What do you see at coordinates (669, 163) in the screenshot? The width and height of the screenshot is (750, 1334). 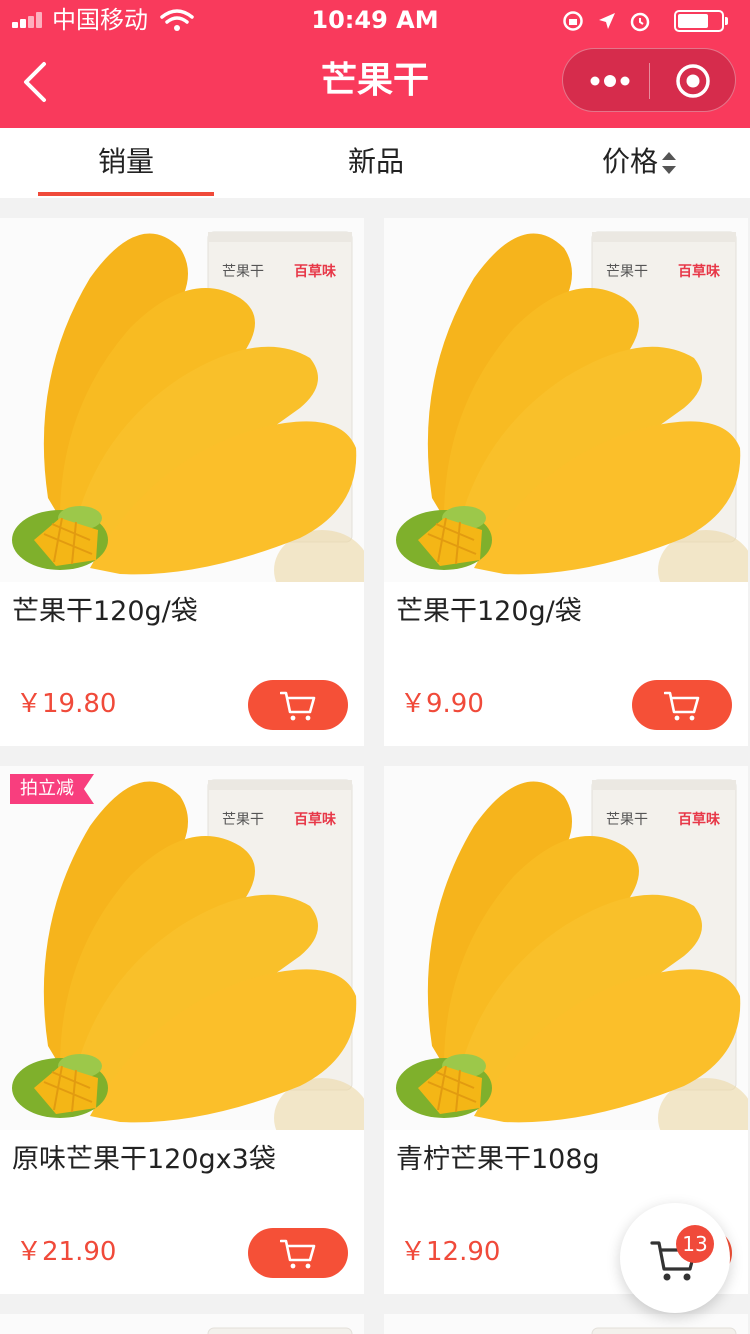 I see `sort-updown-icon` at bounding box center [669, 163].